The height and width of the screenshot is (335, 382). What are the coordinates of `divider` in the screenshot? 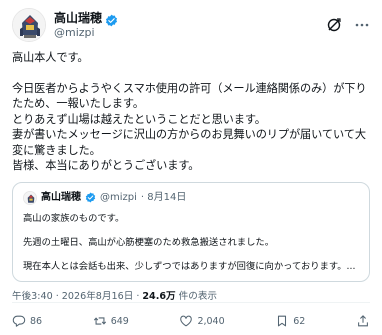 It's located at (191, 302).